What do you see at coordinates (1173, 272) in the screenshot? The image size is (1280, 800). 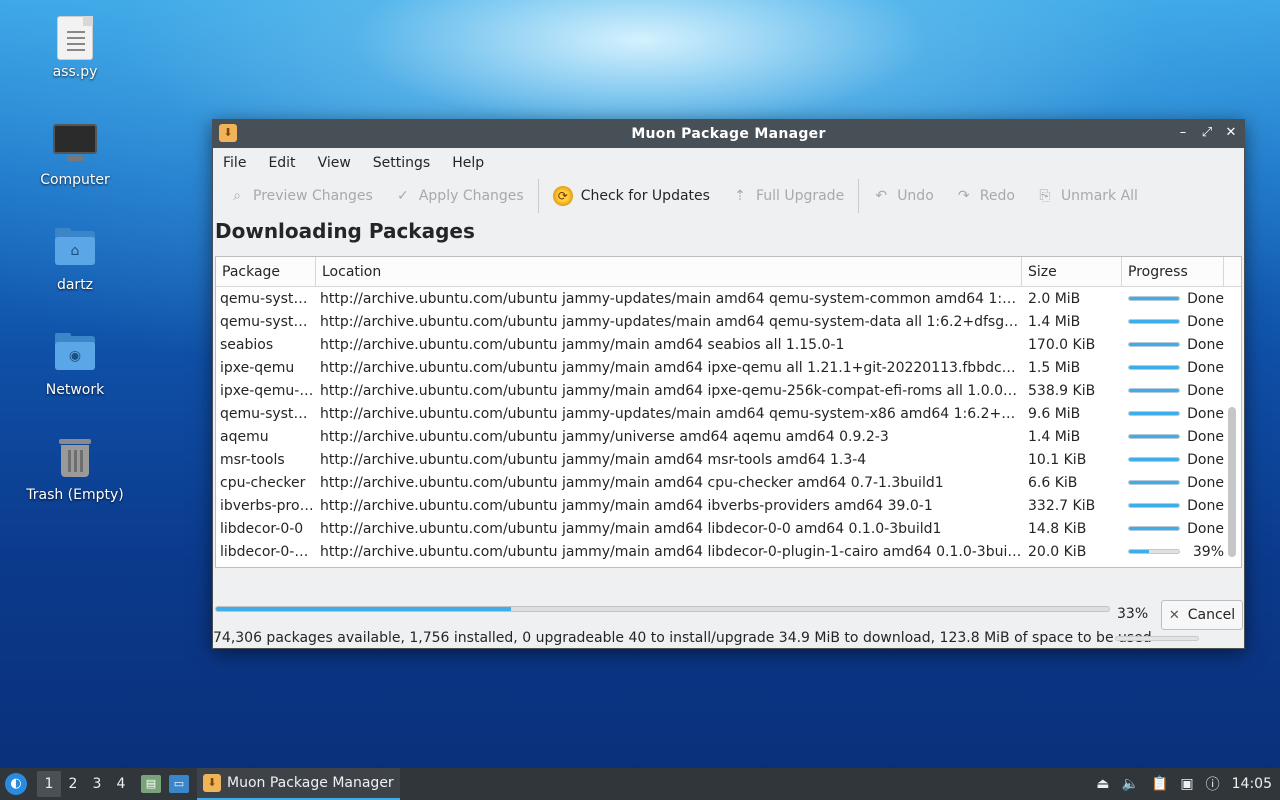 I see `column-header-progress: Progress` at bounding box center [1173, 272].